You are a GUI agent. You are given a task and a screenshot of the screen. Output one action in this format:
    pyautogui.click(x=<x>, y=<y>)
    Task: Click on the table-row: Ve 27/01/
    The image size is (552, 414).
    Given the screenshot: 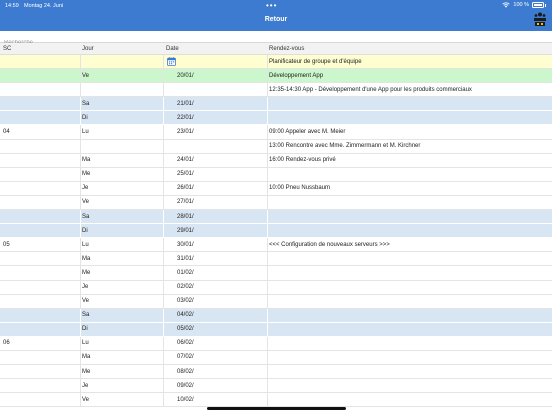 What is the action you would take?
    pyautogui.click(x=276, y=203)
    